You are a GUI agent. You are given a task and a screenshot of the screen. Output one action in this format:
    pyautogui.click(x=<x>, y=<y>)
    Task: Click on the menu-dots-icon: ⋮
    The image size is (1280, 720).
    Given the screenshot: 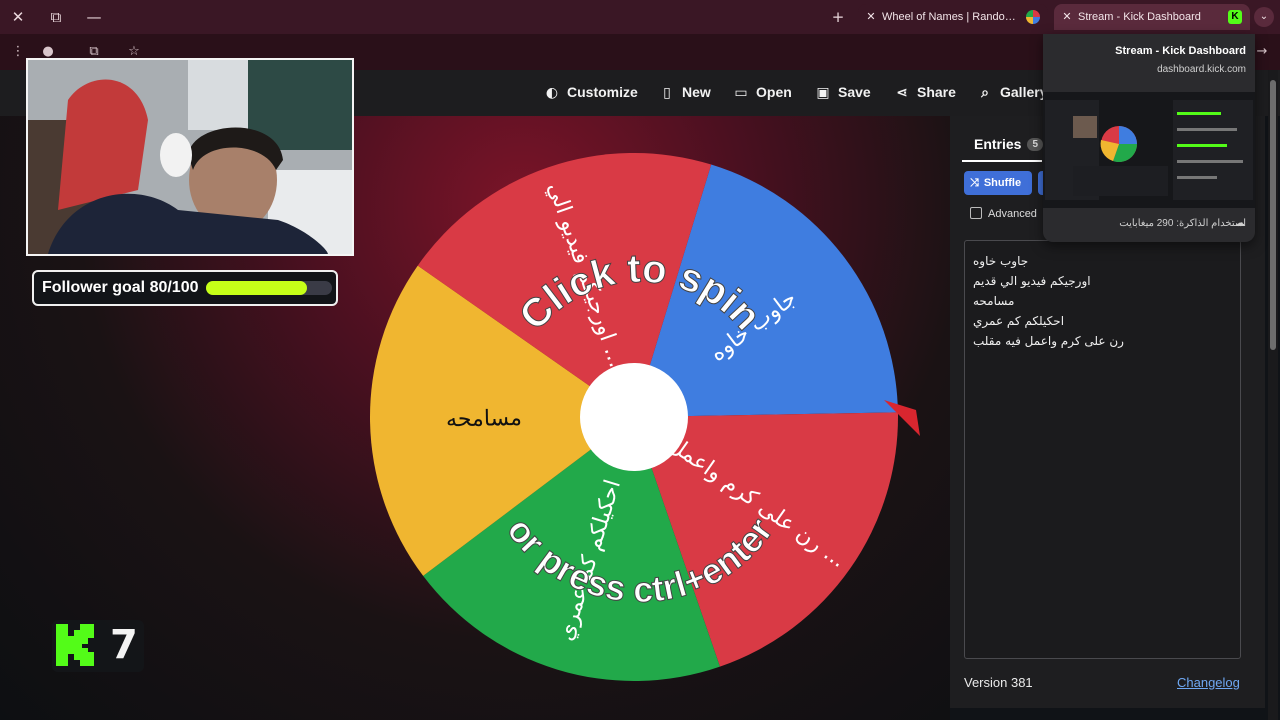 What is the action you would take?
    pyautogui.click(x=18, y=52)
    